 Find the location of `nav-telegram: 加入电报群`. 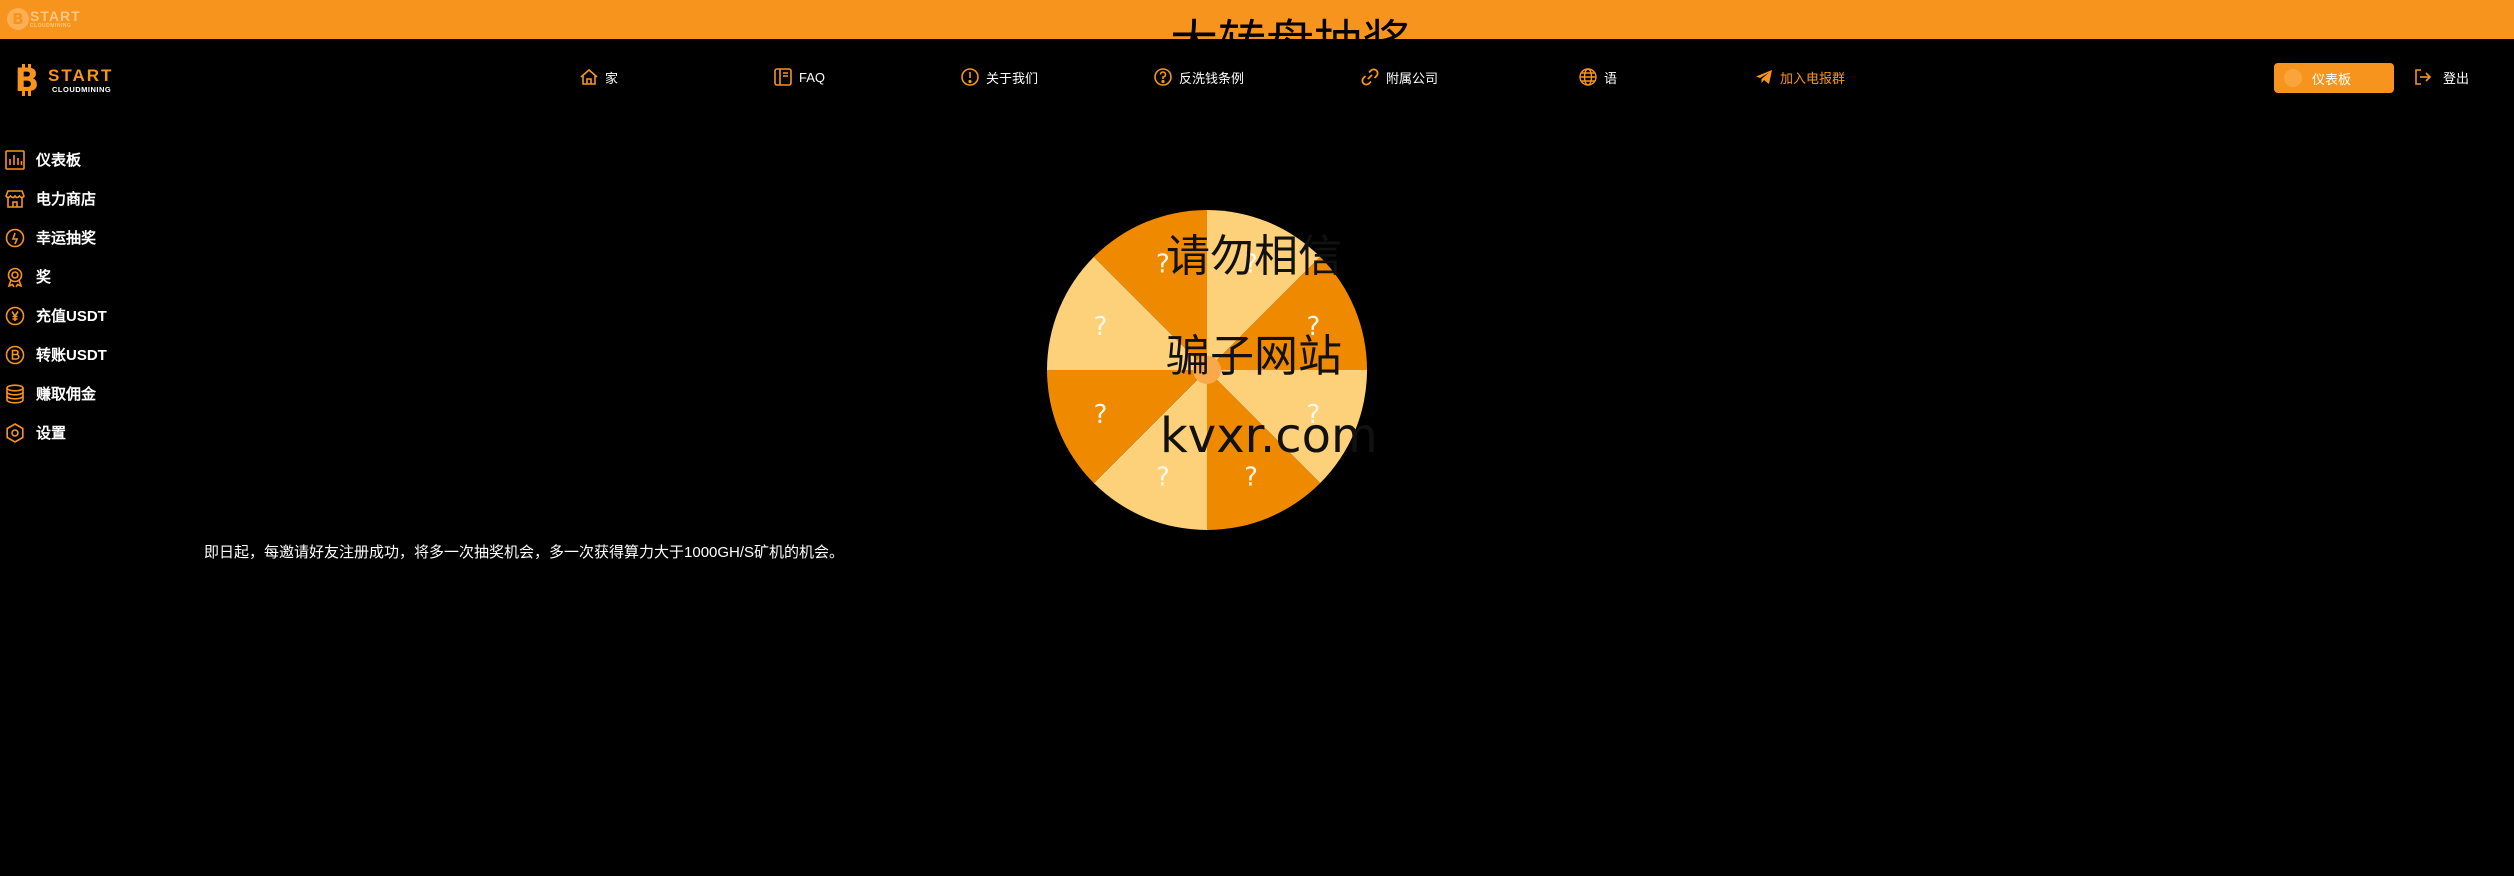

nav-telegram: 加入电报群 is located at coordinates (1799, 77).